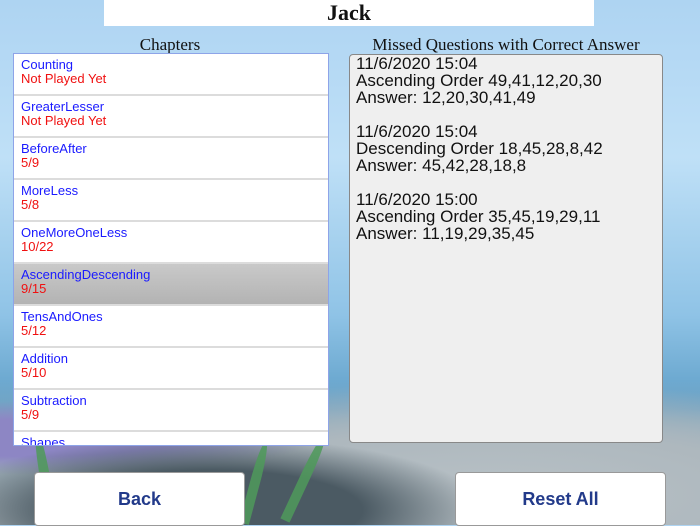 This screenshot has width=700, height=526. Describe the element at coordinates (54, 148) in the screenshot. I see `chapter-name: BeforeAfter` at that location.